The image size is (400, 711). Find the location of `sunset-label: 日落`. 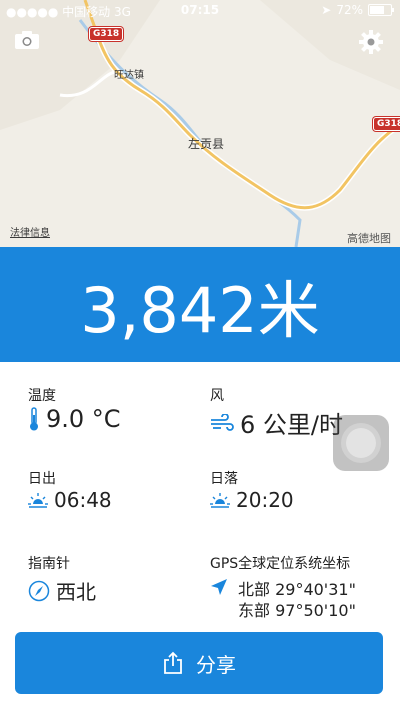

sunset-label: 日落 is located at coordinates (224, 479).